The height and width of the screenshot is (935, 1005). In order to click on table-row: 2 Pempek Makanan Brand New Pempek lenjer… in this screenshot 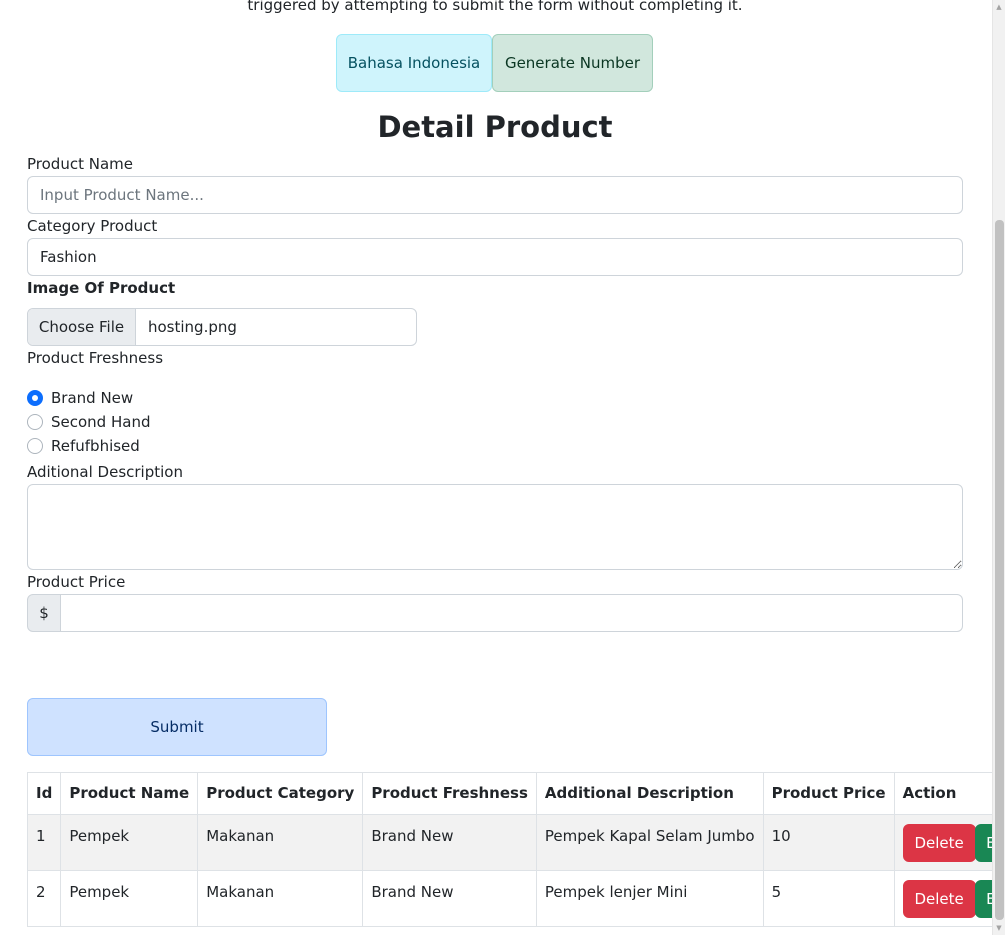, I will do `click(515, 898)`.